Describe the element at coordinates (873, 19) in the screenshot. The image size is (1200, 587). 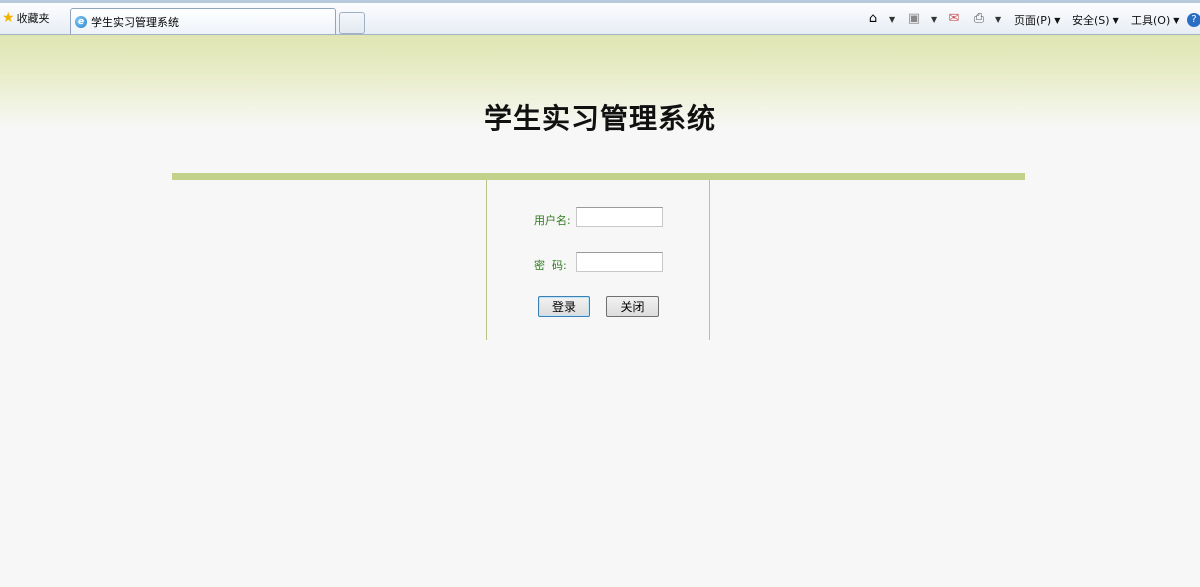
I see `home-icon: ⌂` at that location.